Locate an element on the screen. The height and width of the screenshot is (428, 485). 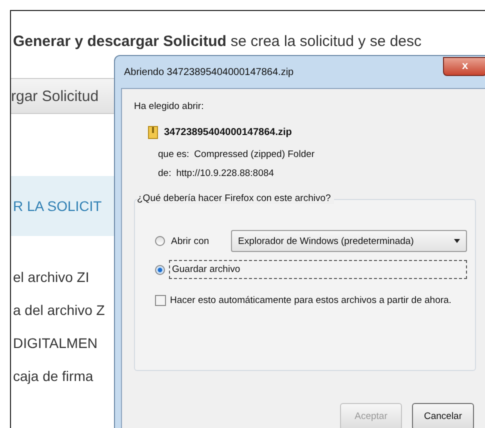
application-dropdown: Explorador de Windows (predeterminada) is located at coordinates (349, 241).